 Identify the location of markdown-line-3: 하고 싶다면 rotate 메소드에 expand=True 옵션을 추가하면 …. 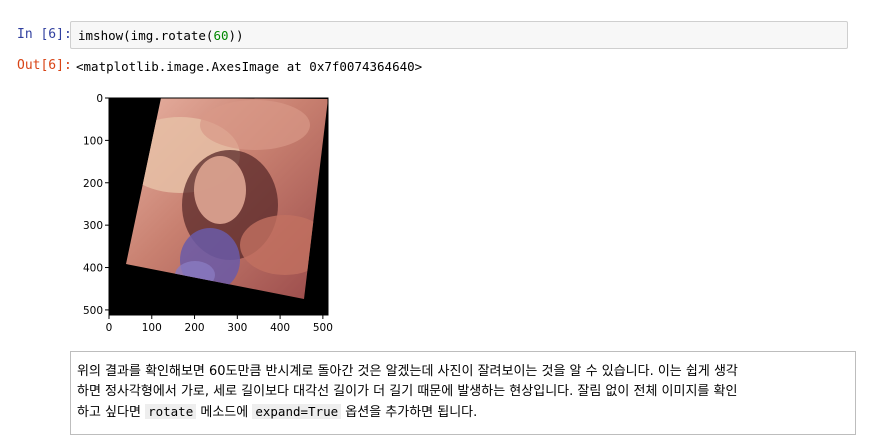
(457, 412).